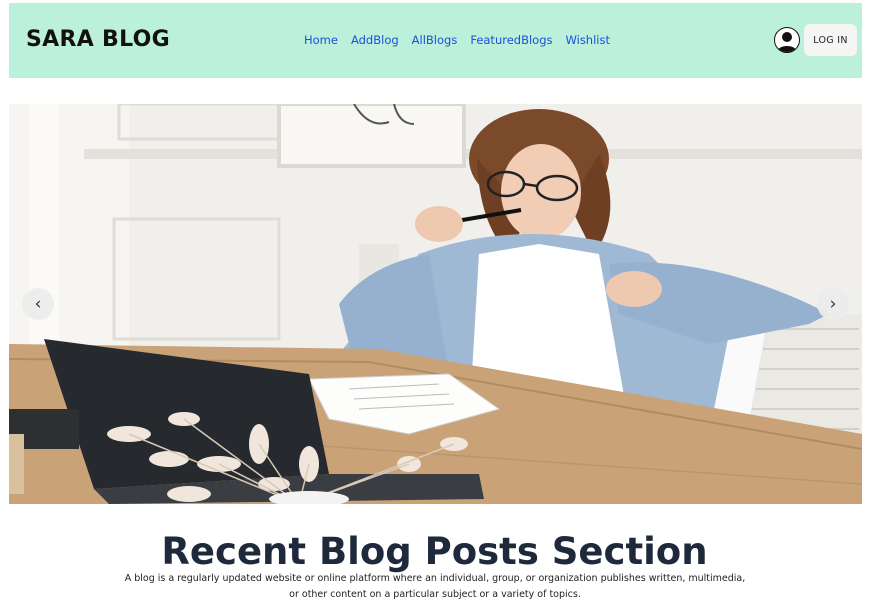 The image size is (869, 608). What do you see at coordinates (375, 40) in the screenshot?
I see `nav-link-addblog: AddBlog` at bounding box center [375, 40].